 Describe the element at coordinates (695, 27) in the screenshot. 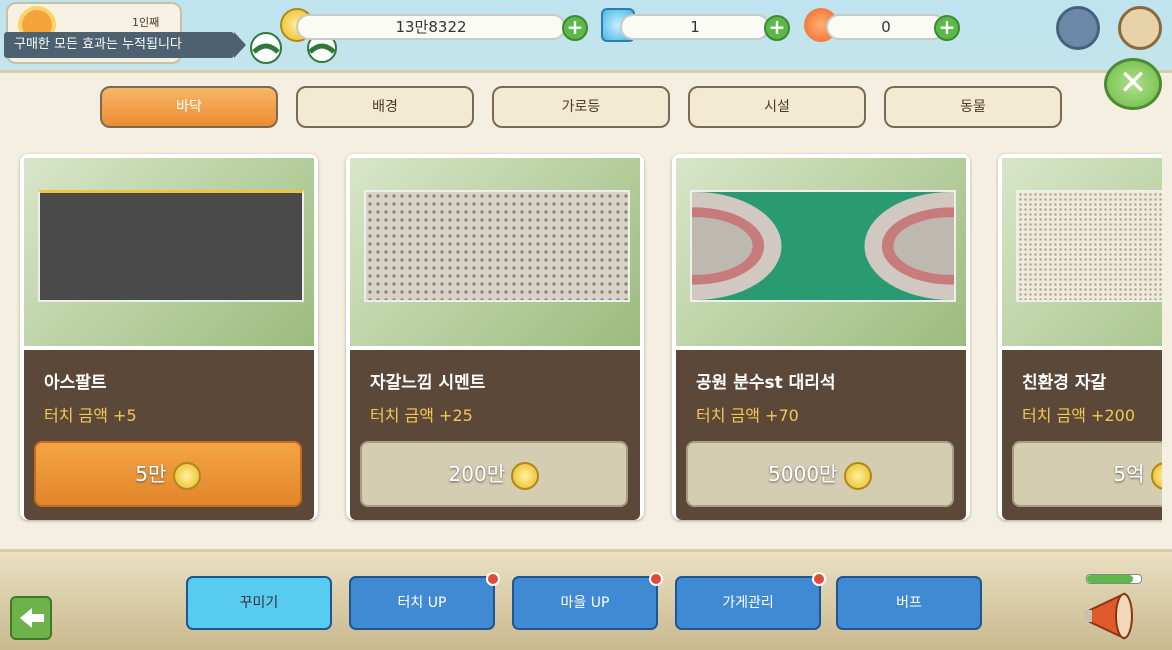

I see `gem-counter: 1` at that location.